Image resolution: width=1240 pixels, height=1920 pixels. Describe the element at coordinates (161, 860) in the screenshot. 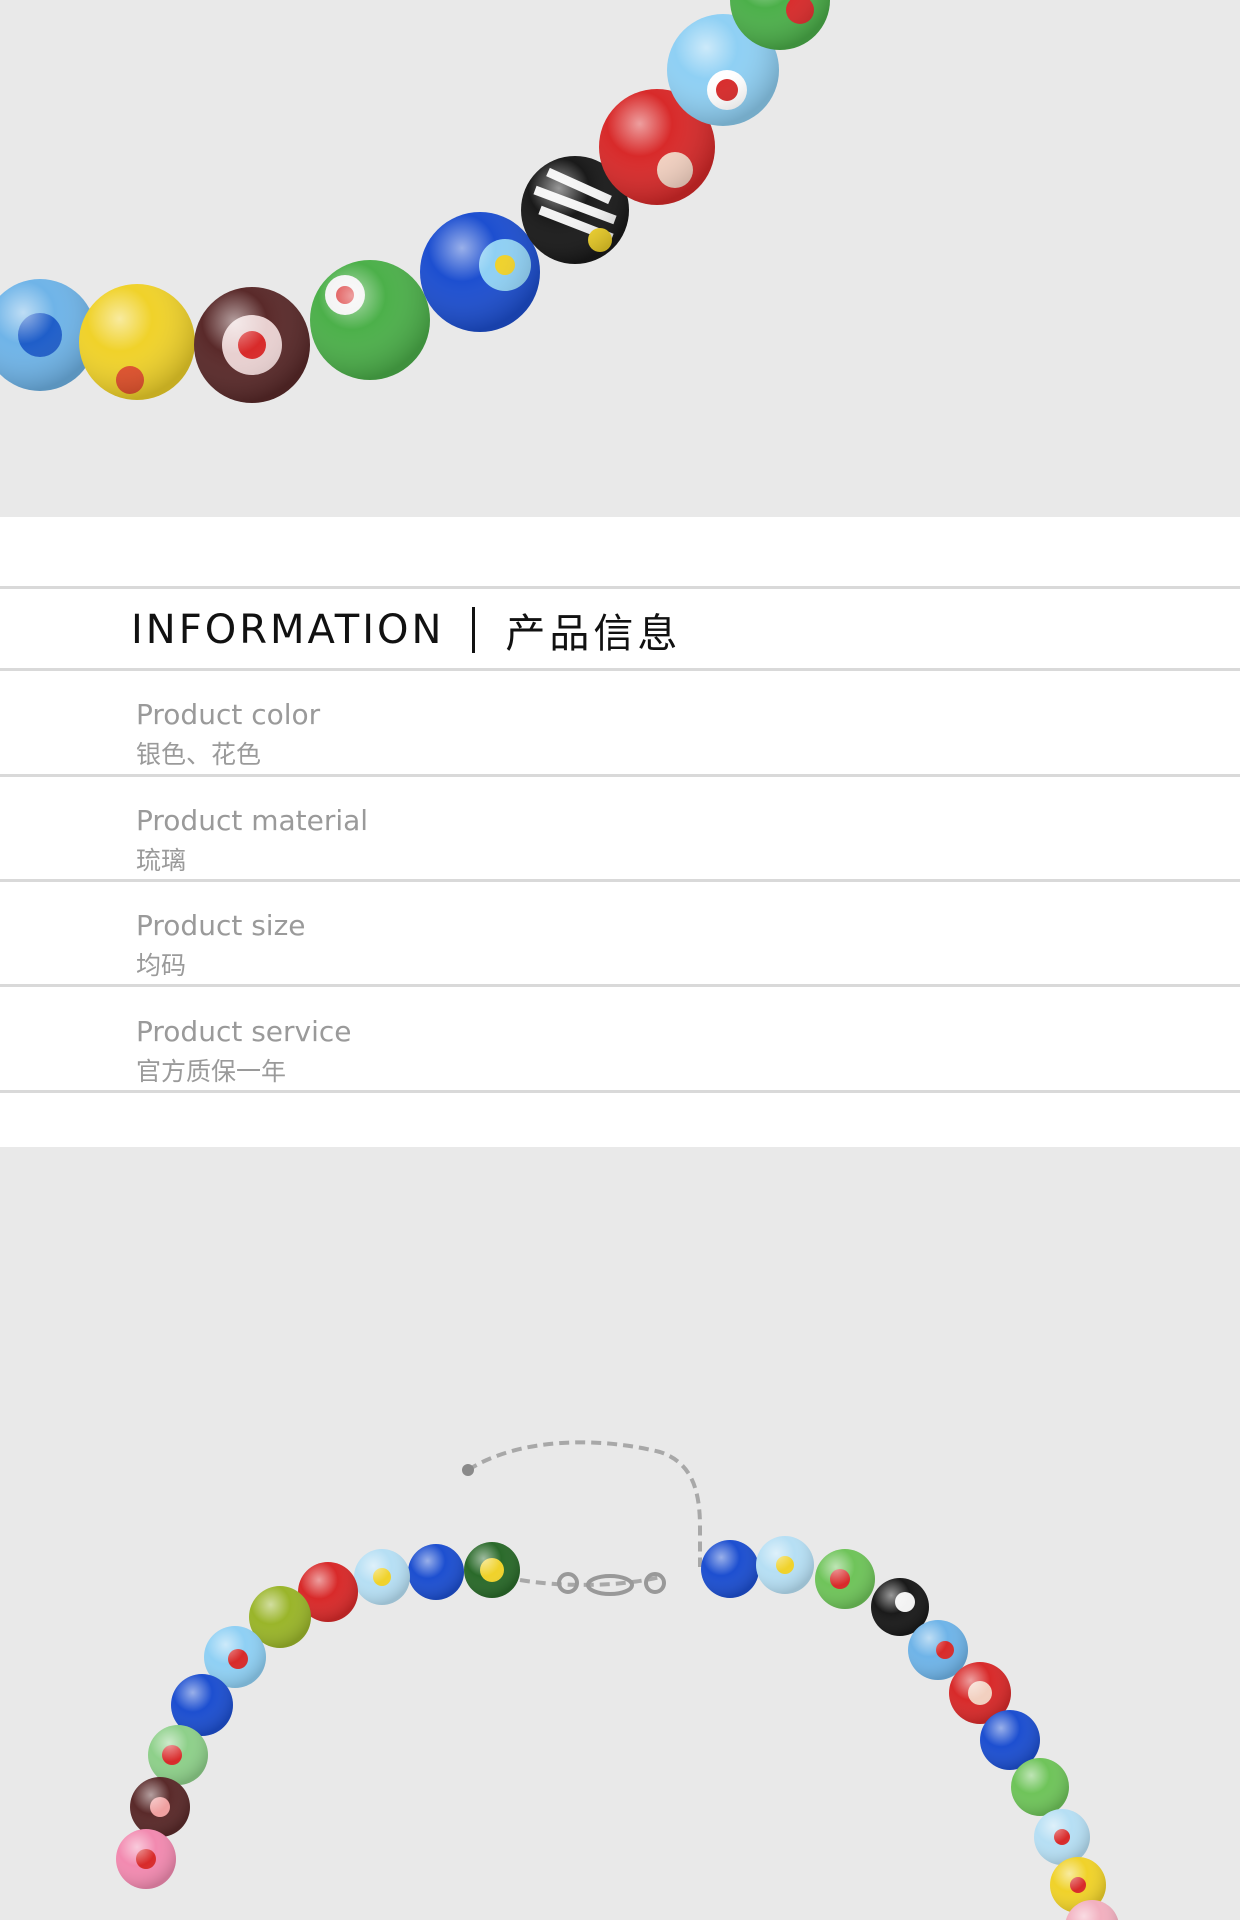

I see `info-value: 琉璃` at that location.